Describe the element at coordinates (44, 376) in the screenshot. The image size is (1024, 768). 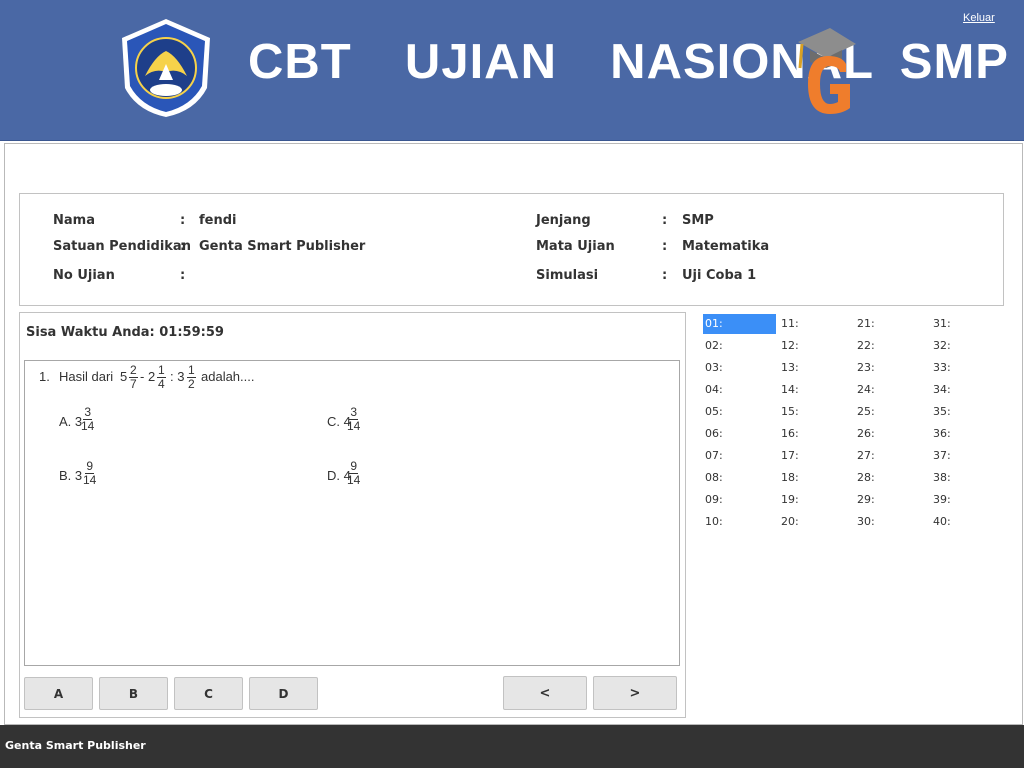
I see `question-number: 1.` at that location.